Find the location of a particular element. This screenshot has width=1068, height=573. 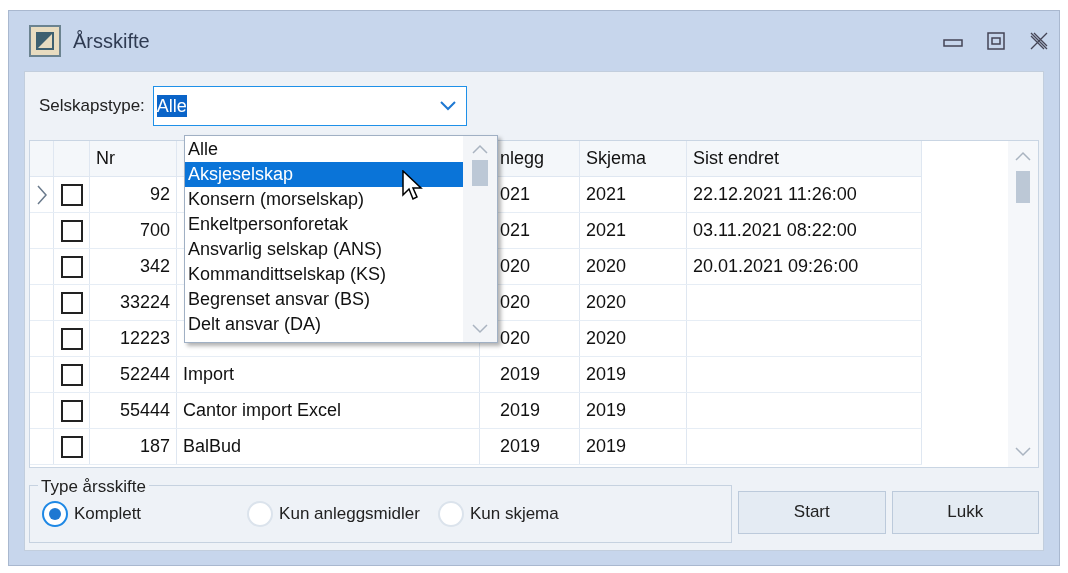

table-cell-text: 03.11.2021 08:22:00 is located at coordinates (775, 230).